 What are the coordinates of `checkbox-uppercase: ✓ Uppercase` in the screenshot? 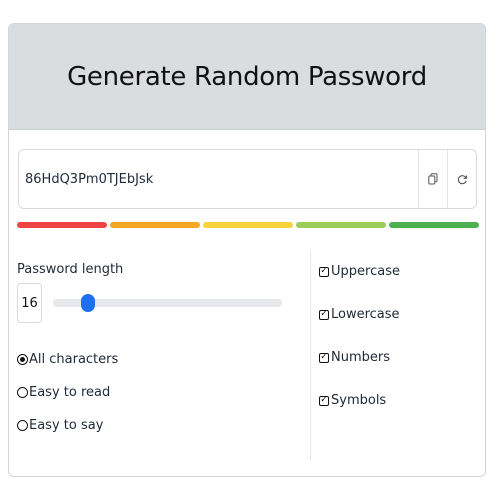 It's located at (399, 271).